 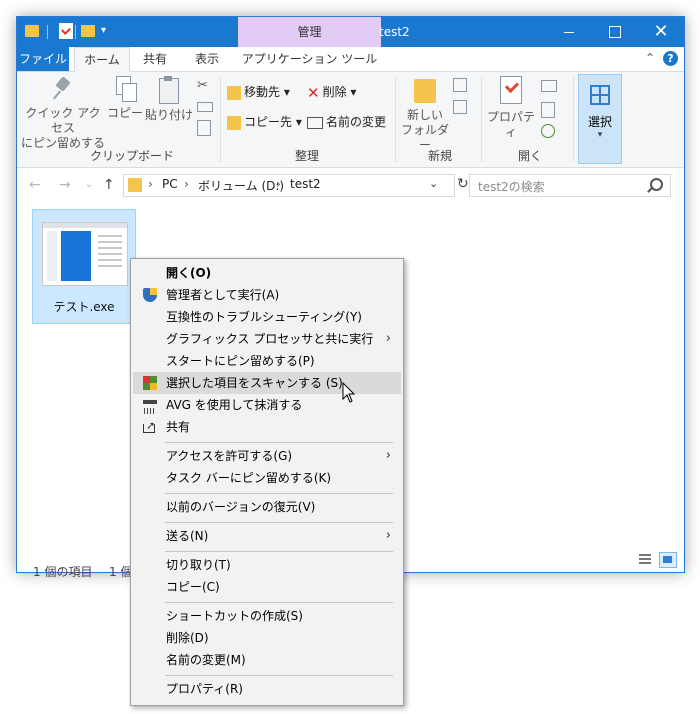 What do you see at coordinates (668, 560) in the screenshot?
I see `large-icons-view-icon` at bounding box center [668, 560].